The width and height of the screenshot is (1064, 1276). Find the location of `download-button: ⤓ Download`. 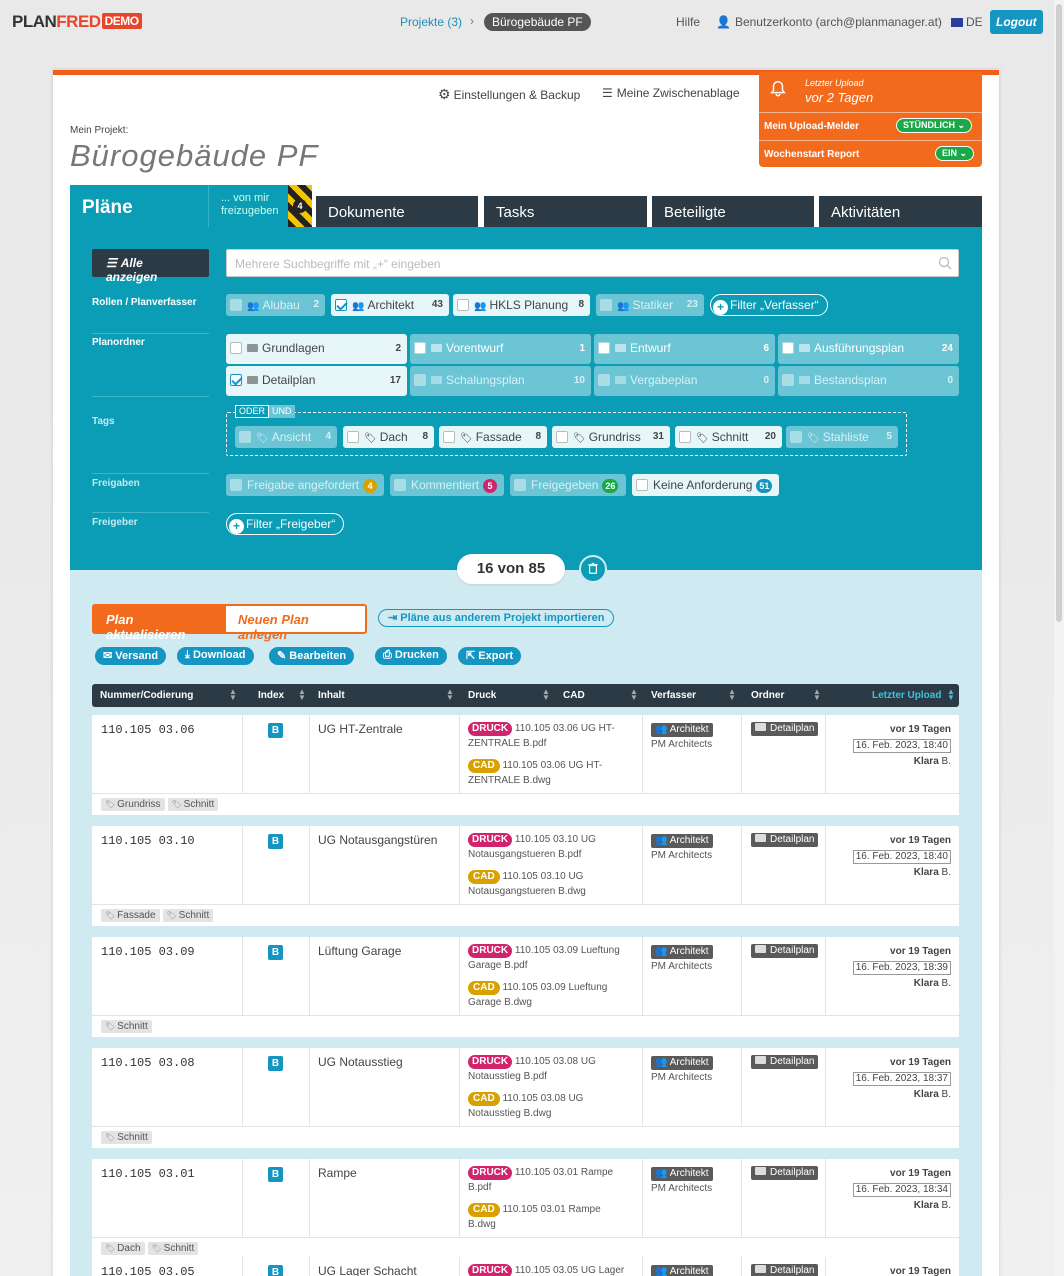

download-button: ⤓ Download is located at coordinates (215, 656).